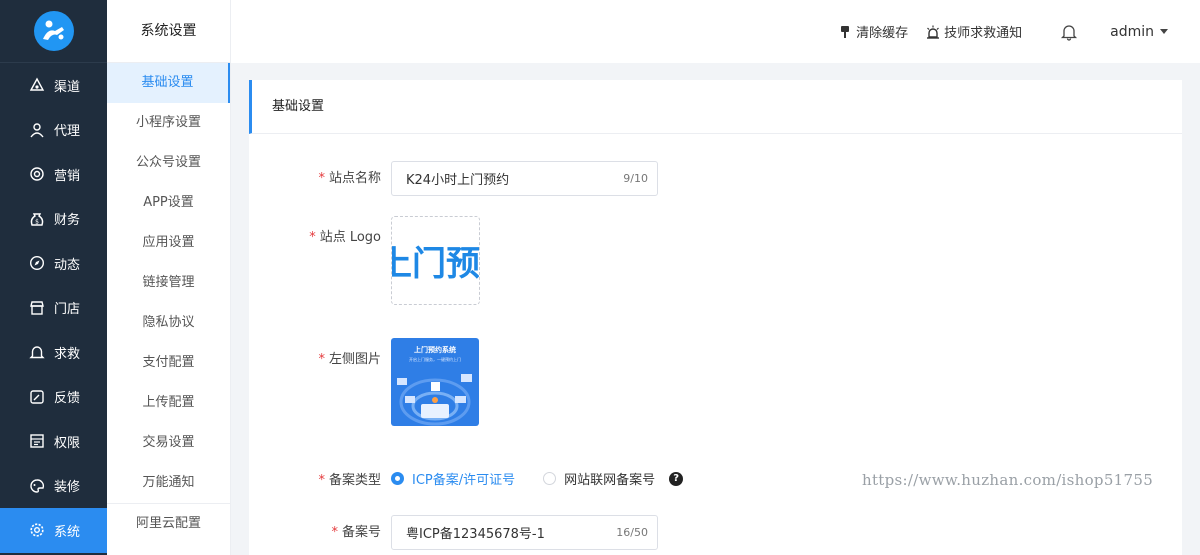 The image size is (1200, 555). I want to click on record-no-row: * 备案号 粤ICP备12345678号-1 16/50, so click(453, 532).